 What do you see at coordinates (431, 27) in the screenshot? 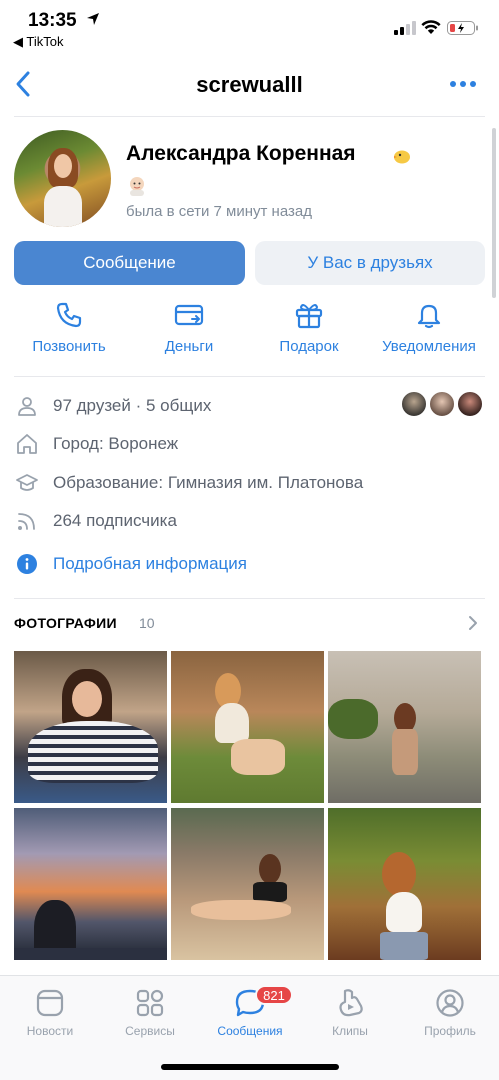
I see `wifi-icon` at bounding box center [431, 27].